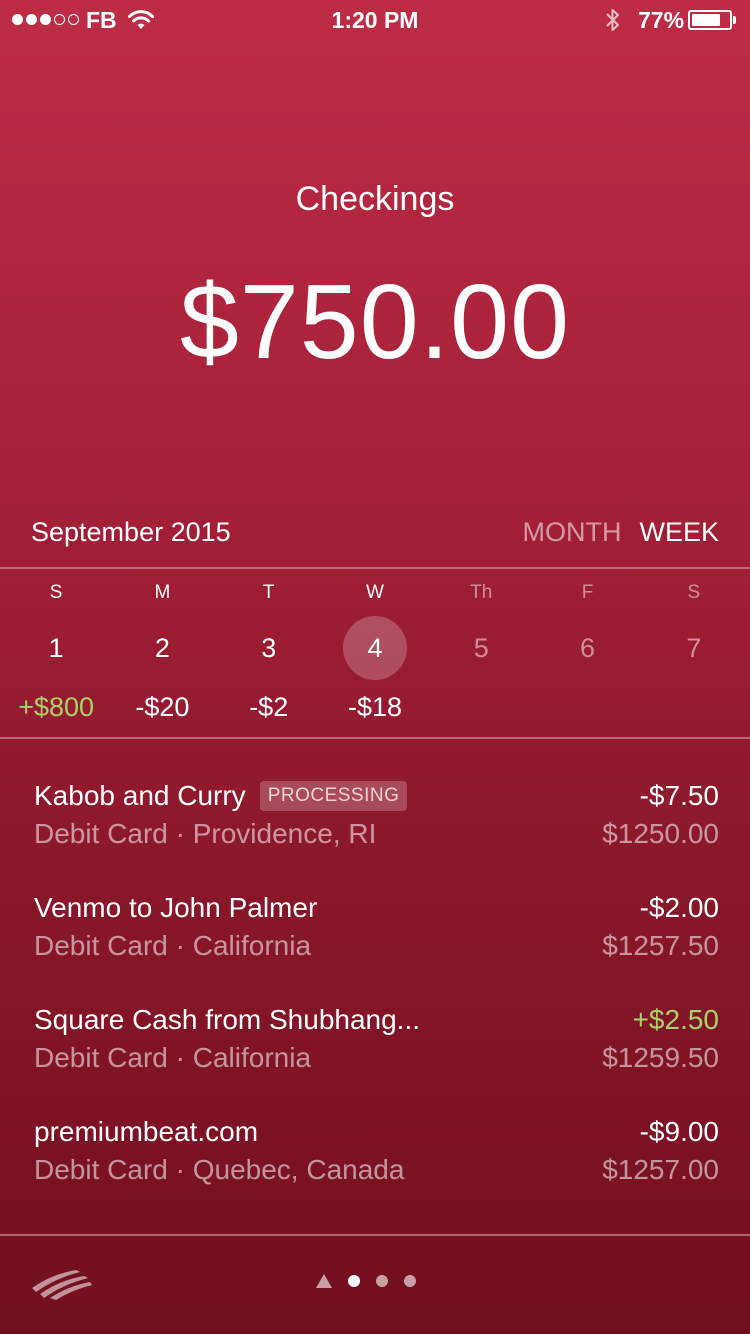  Describe the element at coordinates (140, 795) in the screenshot. I see `transaction-merchant: Kabob and Curry` at that location.